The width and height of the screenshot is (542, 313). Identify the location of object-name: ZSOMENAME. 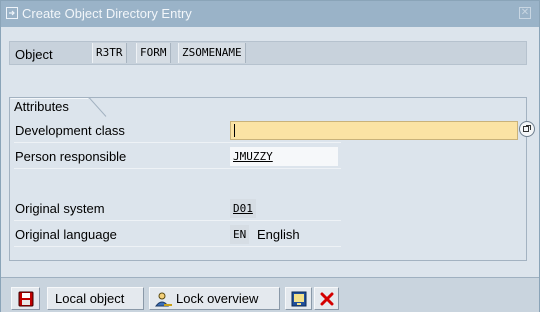
(212, 53).